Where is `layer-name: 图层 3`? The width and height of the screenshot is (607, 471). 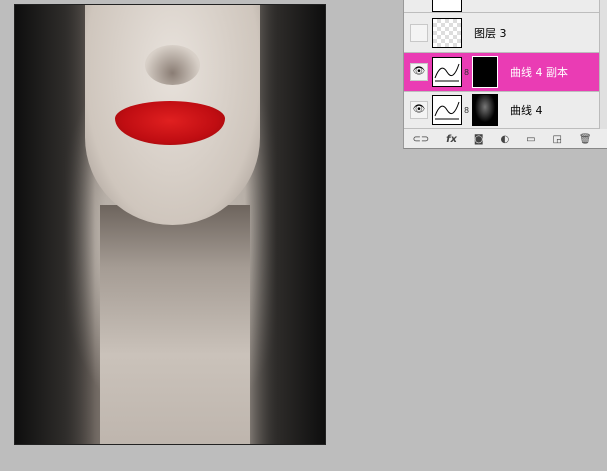 layer-name: 图层 3 is located at coordinates (490, 33).